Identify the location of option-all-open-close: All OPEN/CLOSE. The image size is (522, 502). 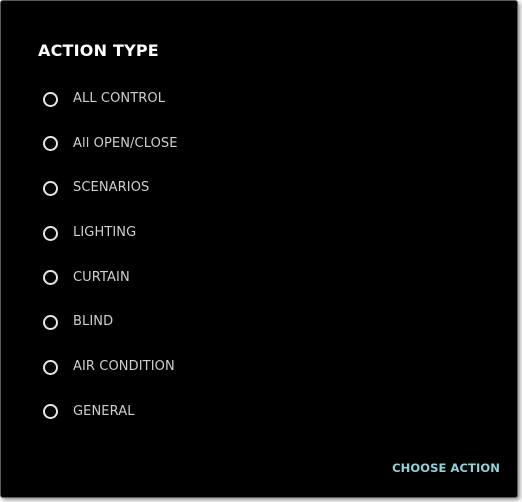
(110, 144).